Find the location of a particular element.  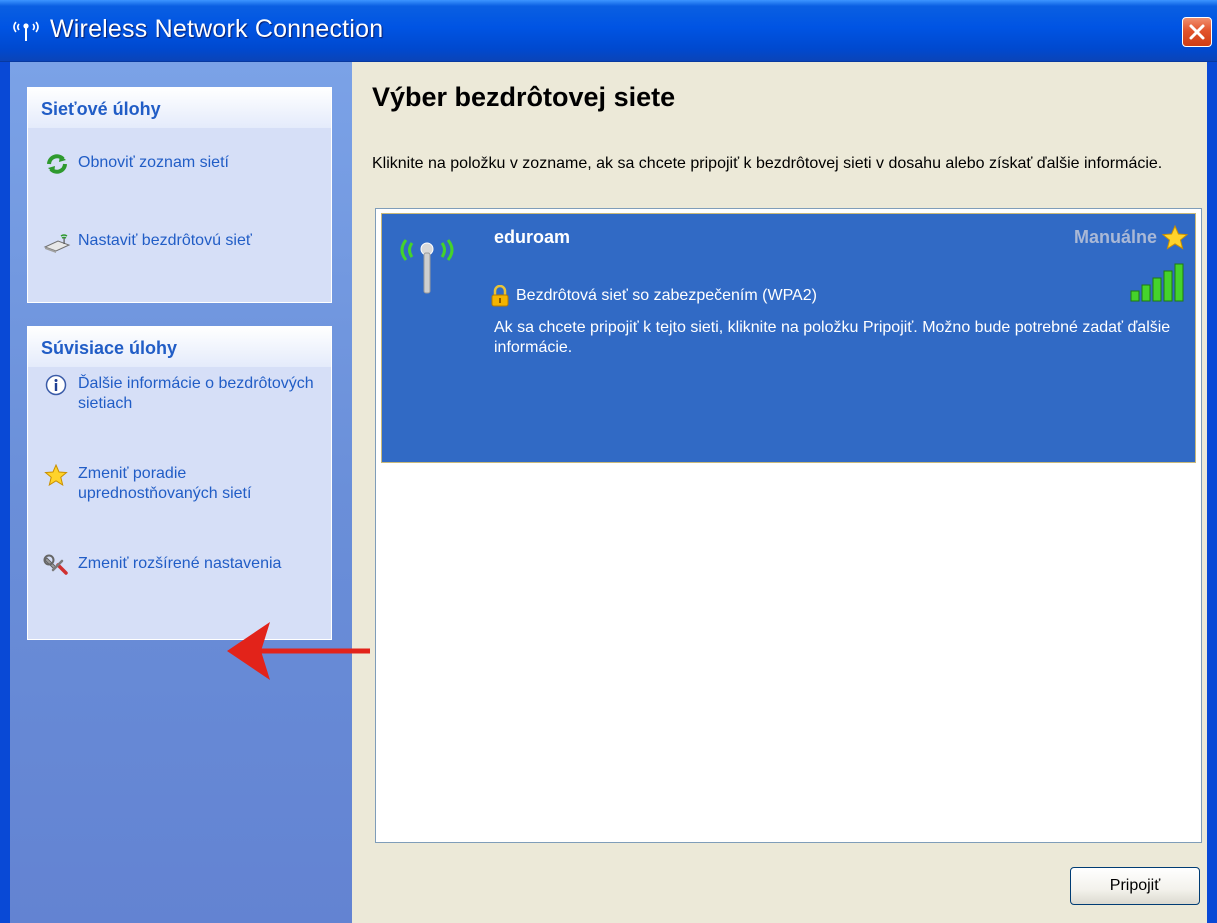

lock-icon is located at coordinates (500, 296).